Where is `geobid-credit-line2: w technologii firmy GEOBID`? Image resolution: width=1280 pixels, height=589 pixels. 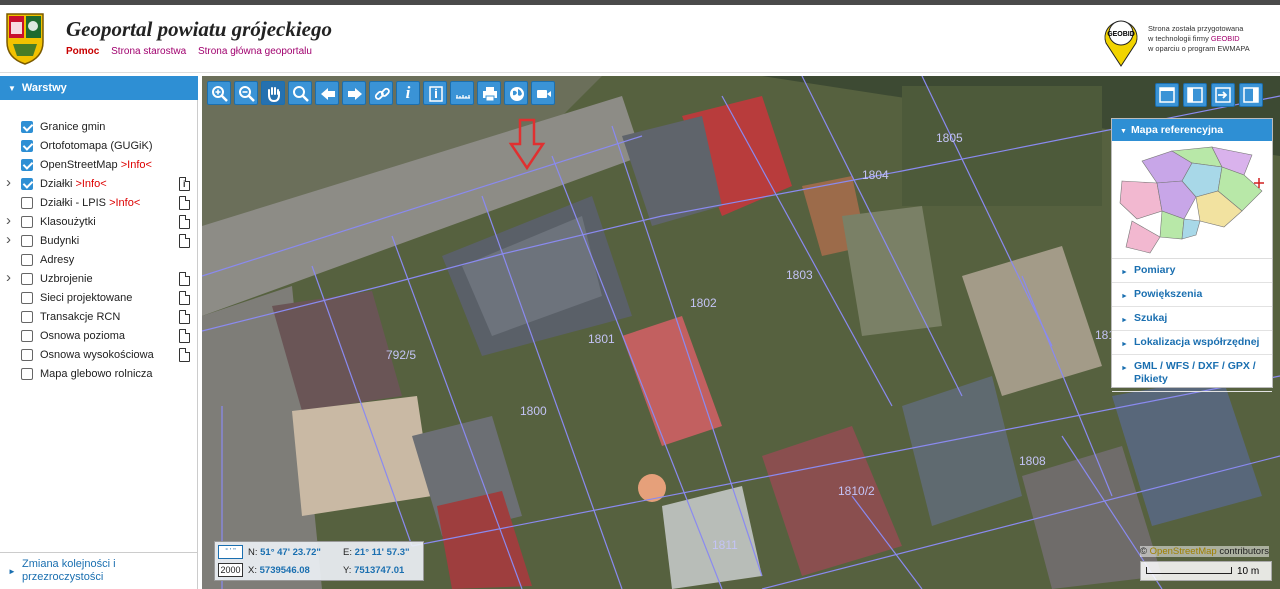 geobid-credit-line2: w technologii firmy GEOBID is located at coordinates (1212, 39).